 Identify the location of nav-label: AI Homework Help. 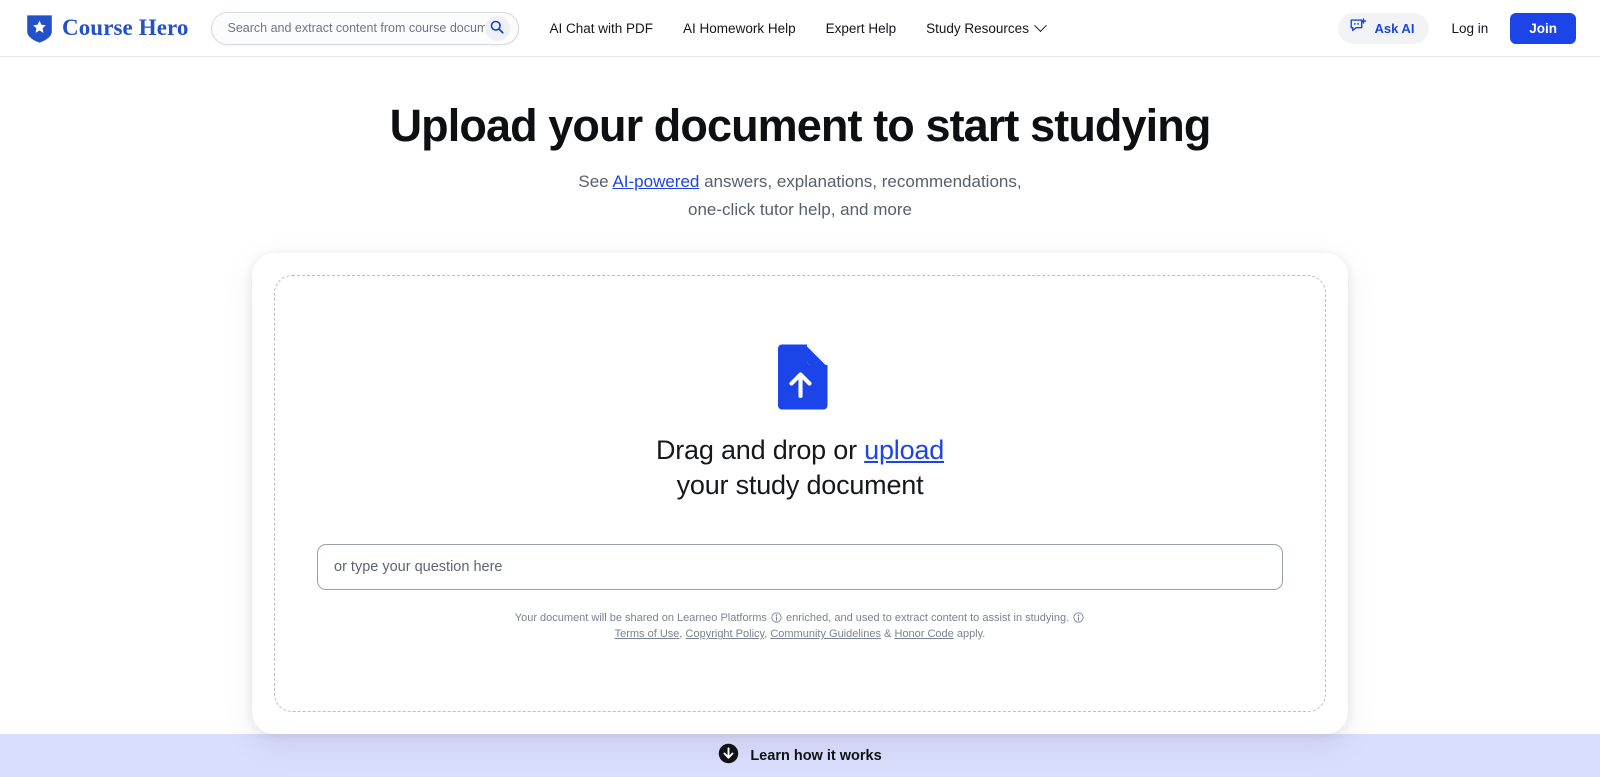
(739, 28).